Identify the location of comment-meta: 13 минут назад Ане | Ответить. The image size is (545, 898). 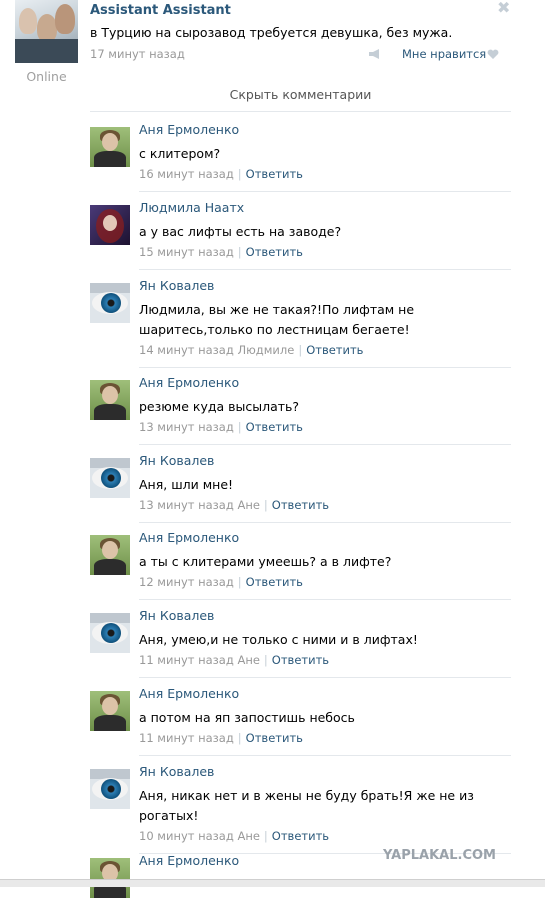
(234, 505).